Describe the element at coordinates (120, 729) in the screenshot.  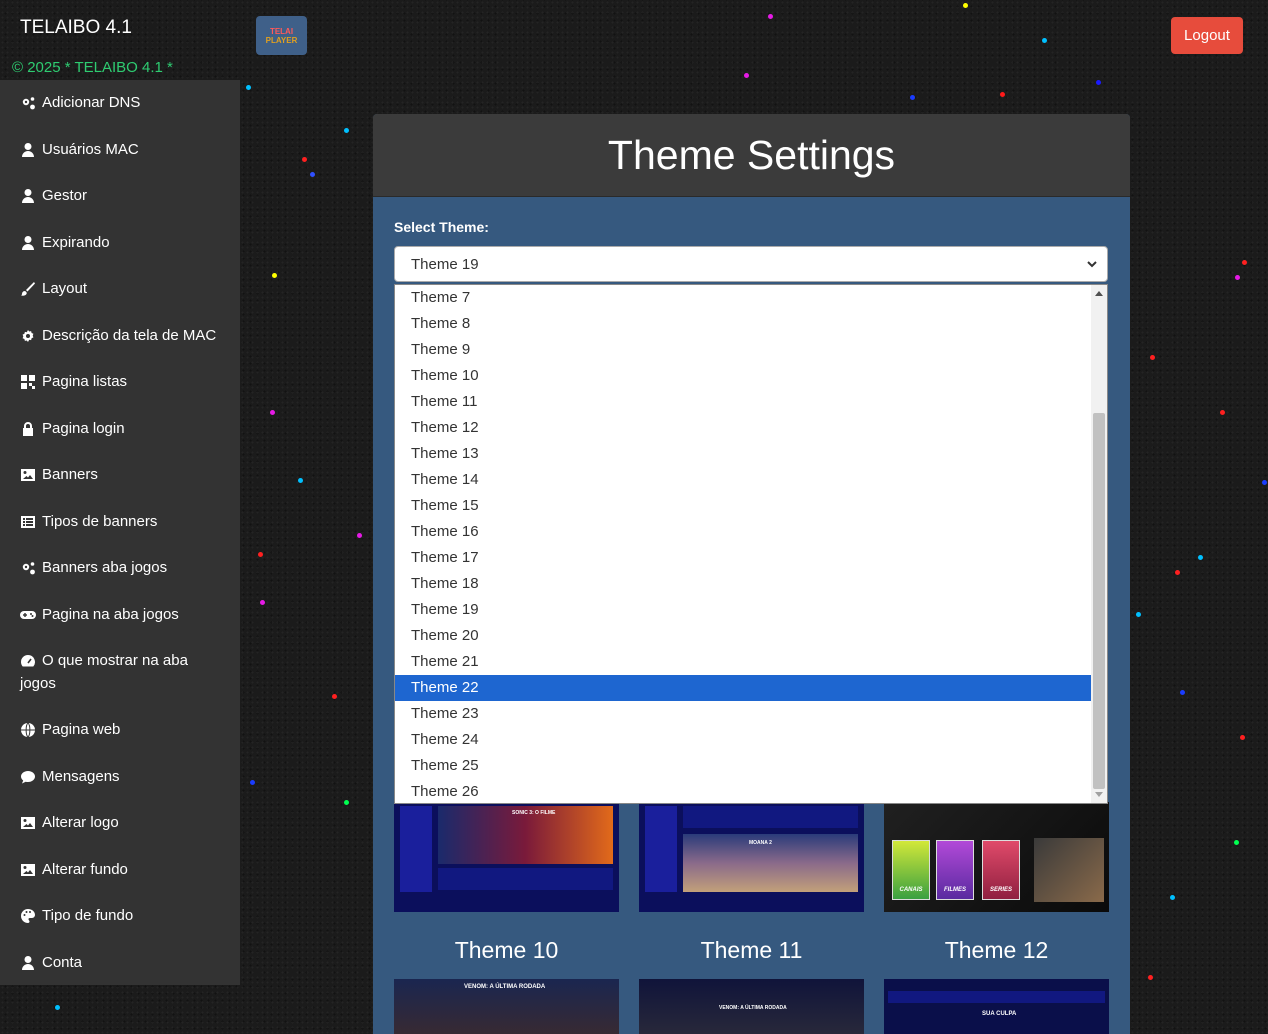
I see `sidebar-item-14: Pagina web` at that location.